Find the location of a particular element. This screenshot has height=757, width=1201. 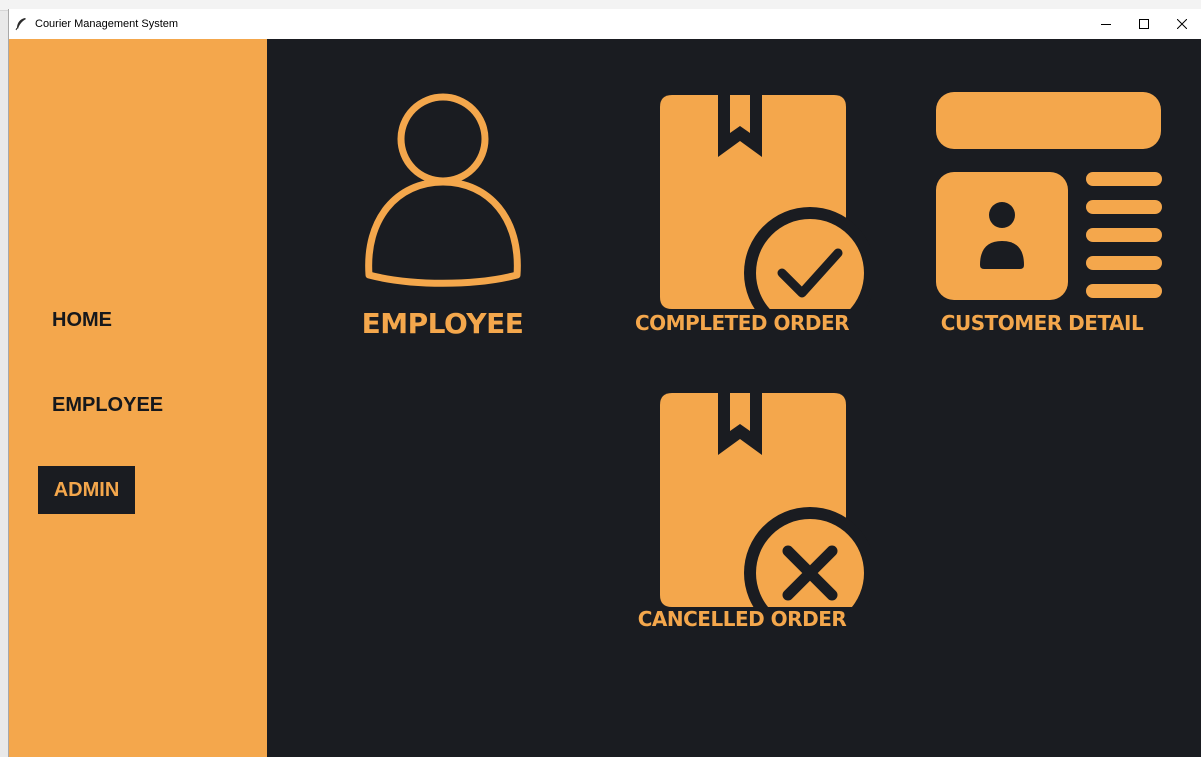

employee-tile-label: EMPLOYEE is located at coordinates (442, 323).